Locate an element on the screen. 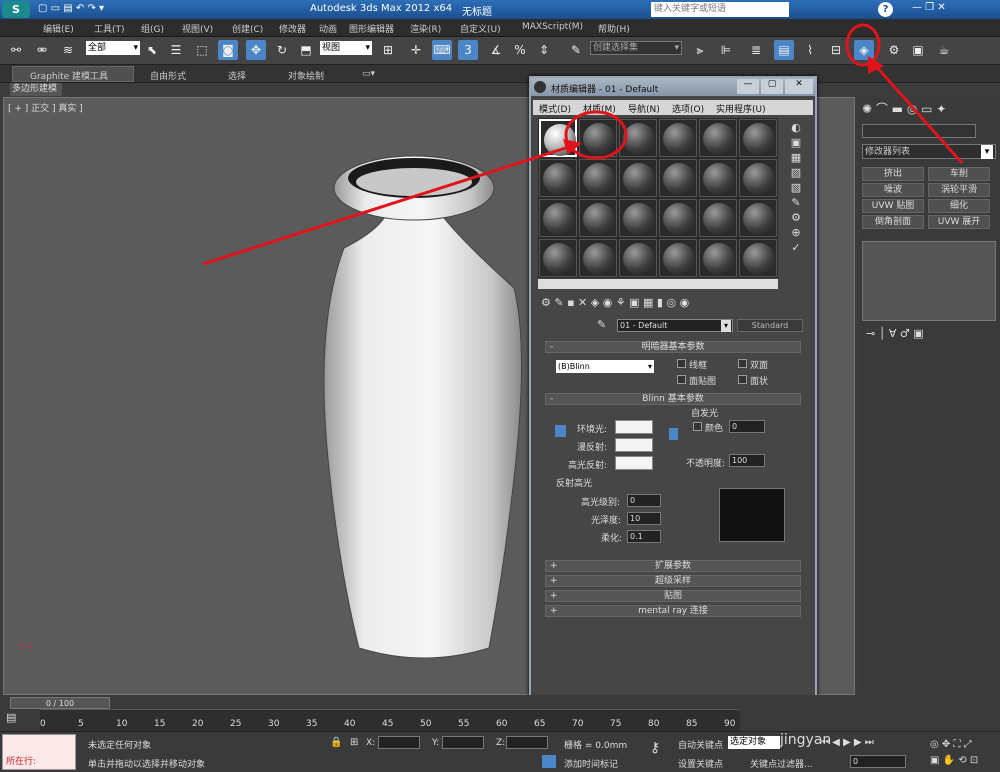 This screenshot has width=1000, height=772. spinner-snap-icon: ⇕ is located at coordinates (544, 50).